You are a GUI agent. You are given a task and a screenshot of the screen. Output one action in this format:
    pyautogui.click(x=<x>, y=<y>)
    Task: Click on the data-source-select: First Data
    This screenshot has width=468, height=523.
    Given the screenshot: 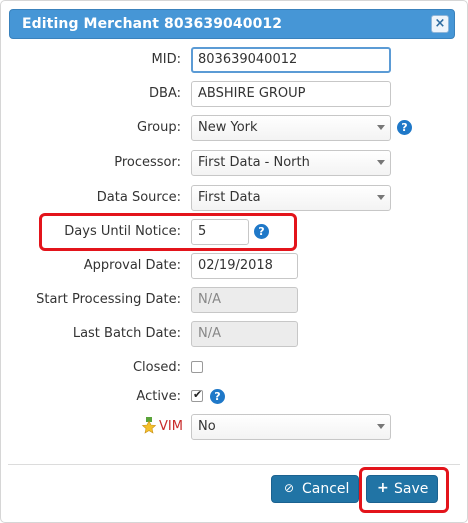 What is the action you would take?
    pyautogui.click(x=291, y=198)
    